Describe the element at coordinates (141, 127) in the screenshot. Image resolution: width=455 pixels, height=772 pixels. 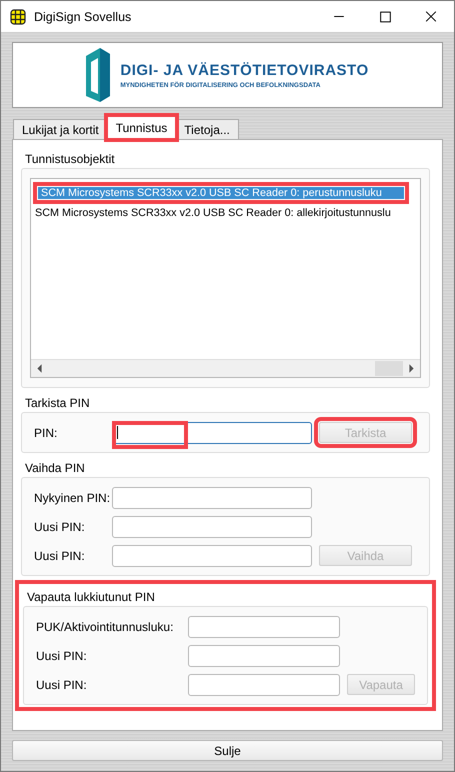
I see `tab: Tunnistus` at that location.